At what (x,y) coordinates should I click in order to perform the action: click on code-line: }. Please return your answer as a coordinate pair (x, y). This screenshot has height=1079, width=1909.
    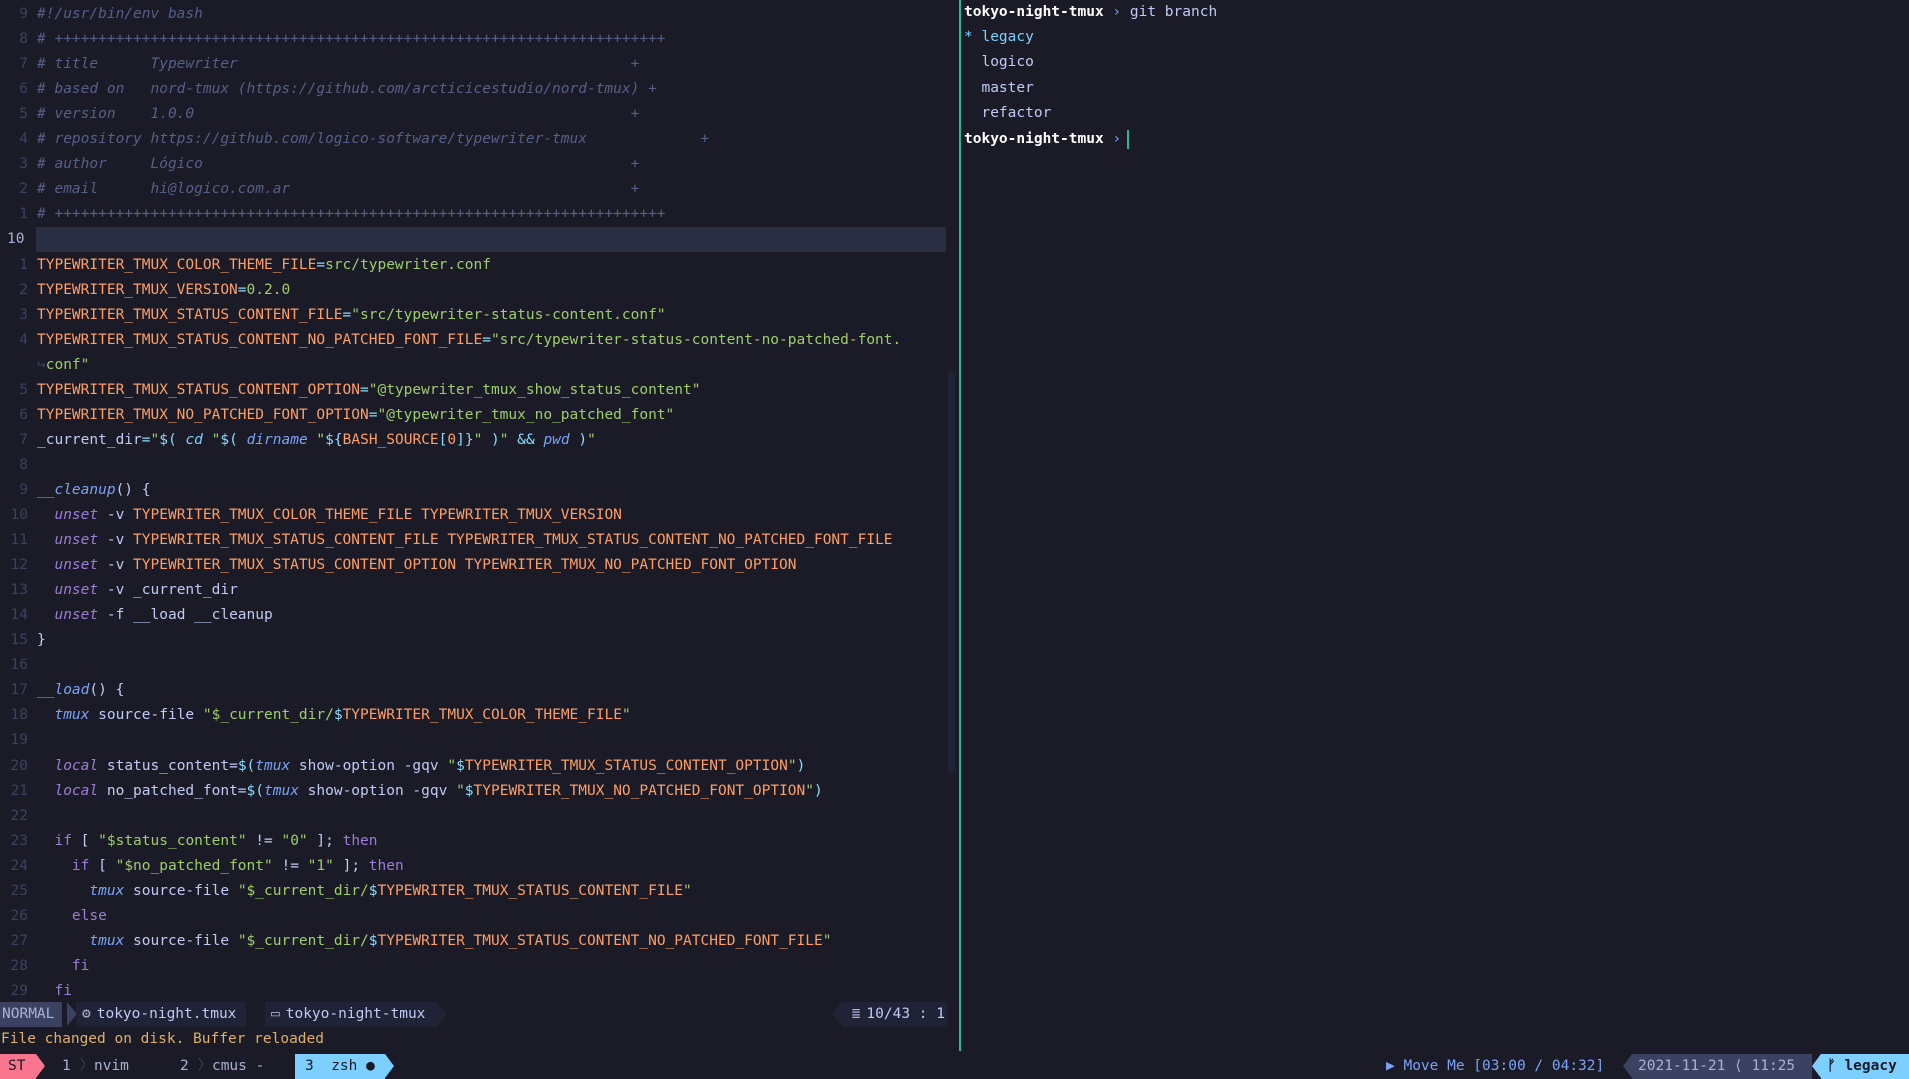
    Looking at the image, I should click on (41, 640).